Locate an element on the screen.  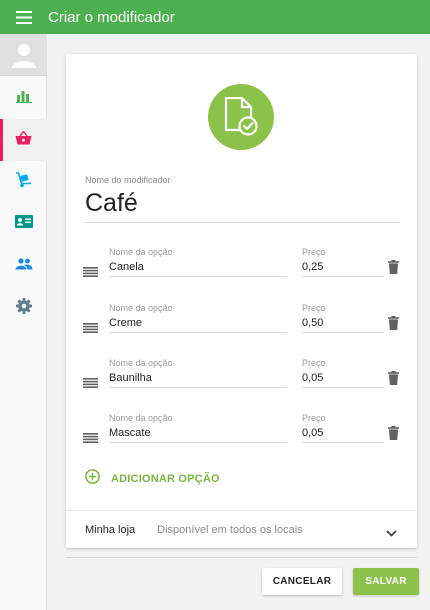
document-check-icon is located at coordinates (241, 117).